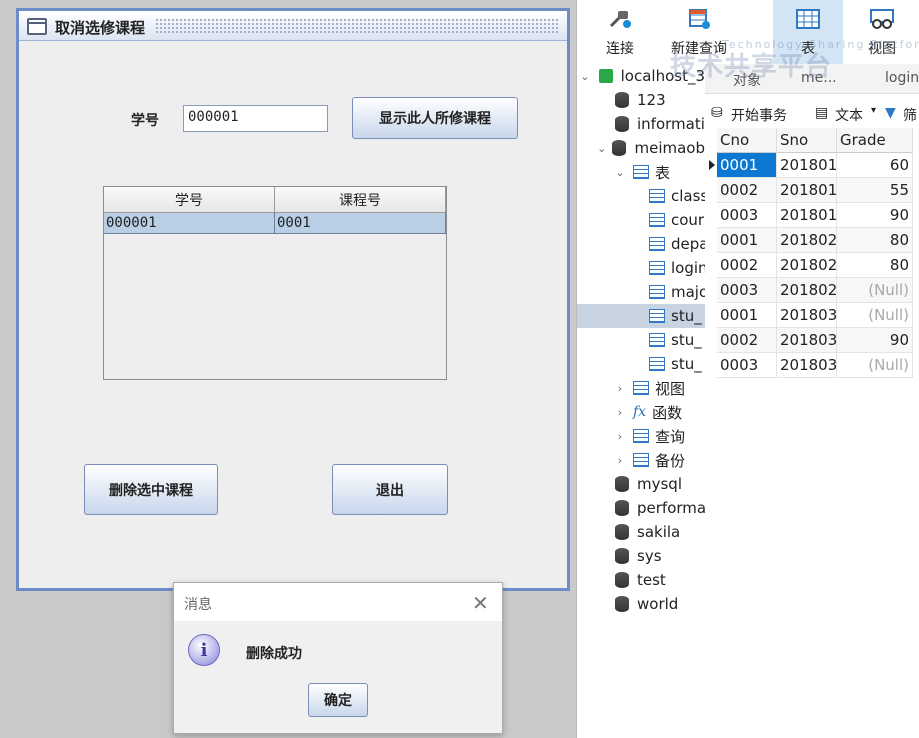 Image resolution: width=919 pixels, height=738 pixels. Describe the element at coordinates (659, 532) in the screenshot. I see `tree-item-label: sakila` at that location.